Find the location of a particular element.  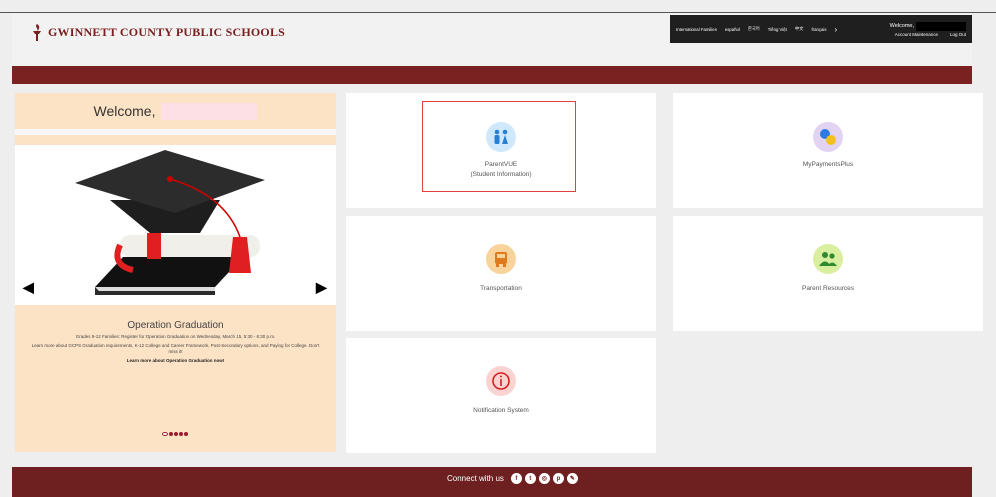

lang-chinese: 中文 is located at coordinates (799, 29).